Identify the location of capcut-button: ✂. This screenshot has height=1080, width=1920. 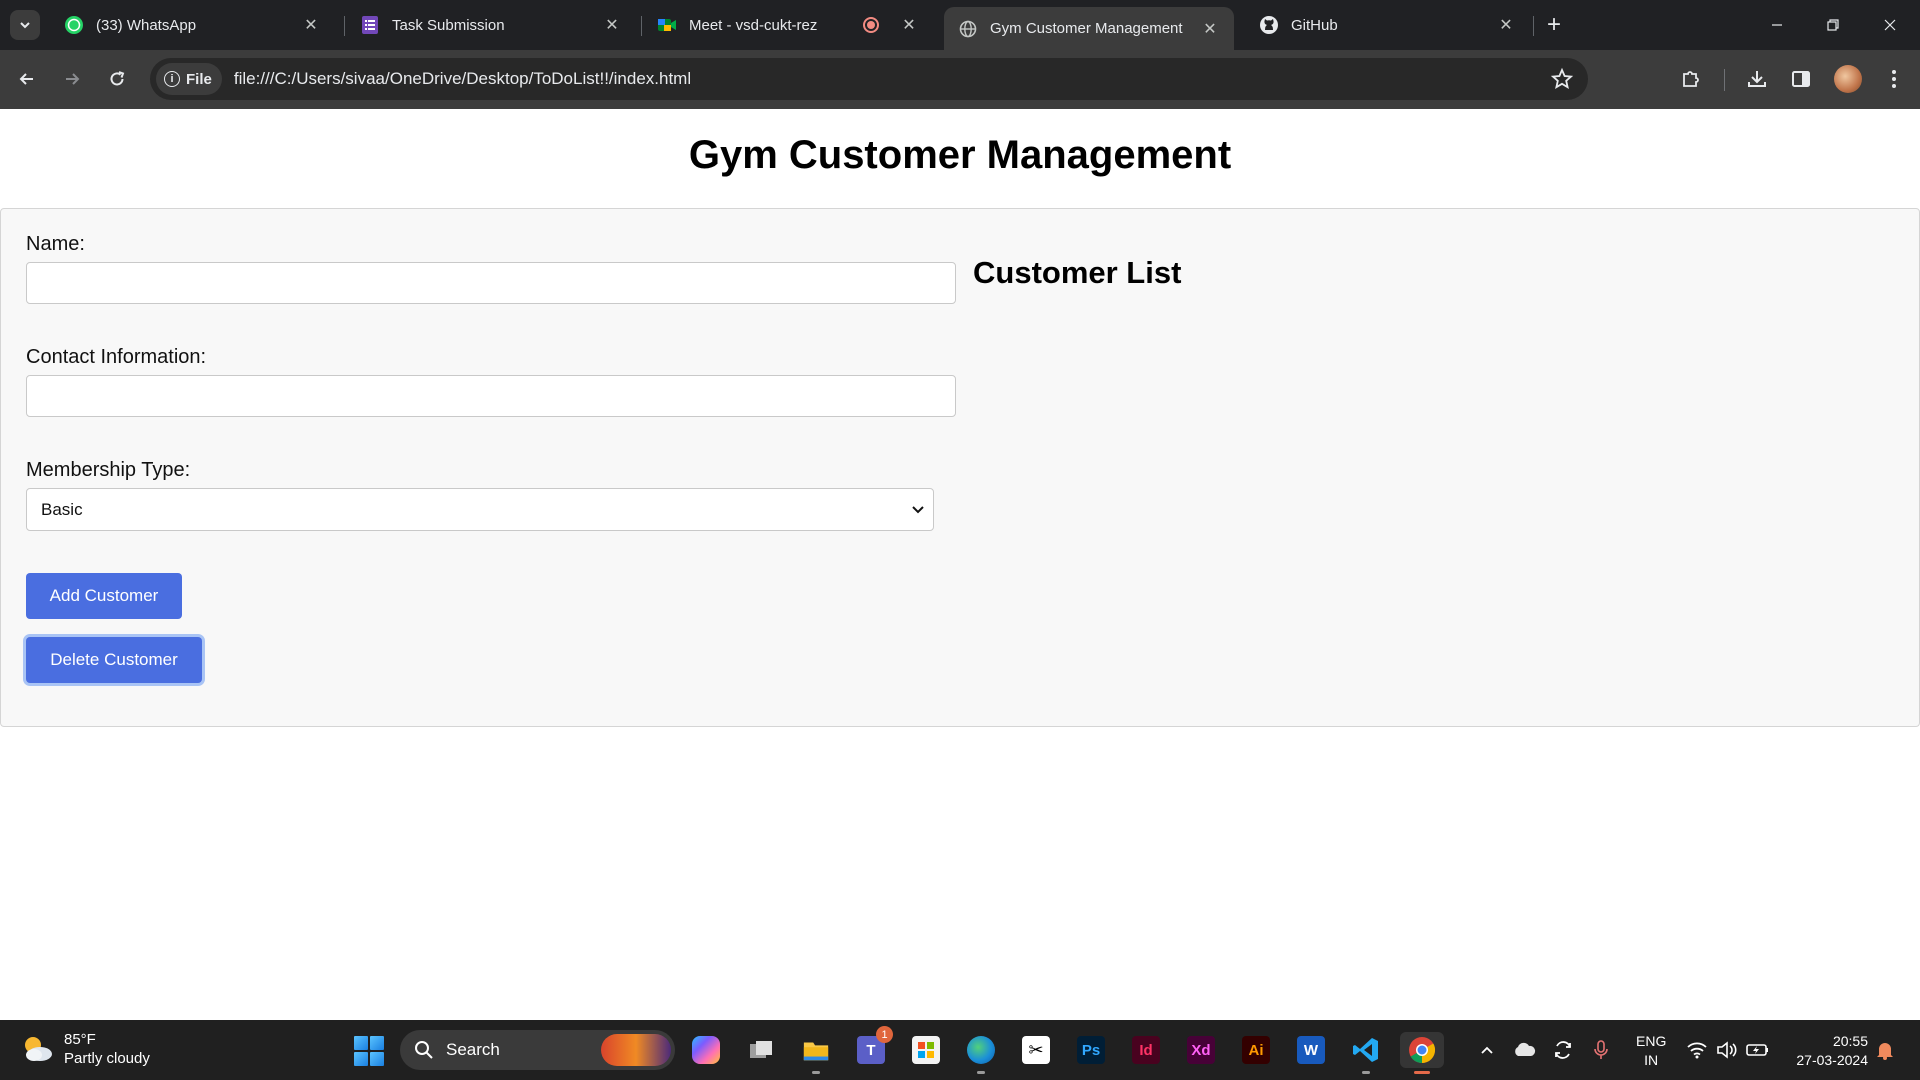
(1036, 1050).